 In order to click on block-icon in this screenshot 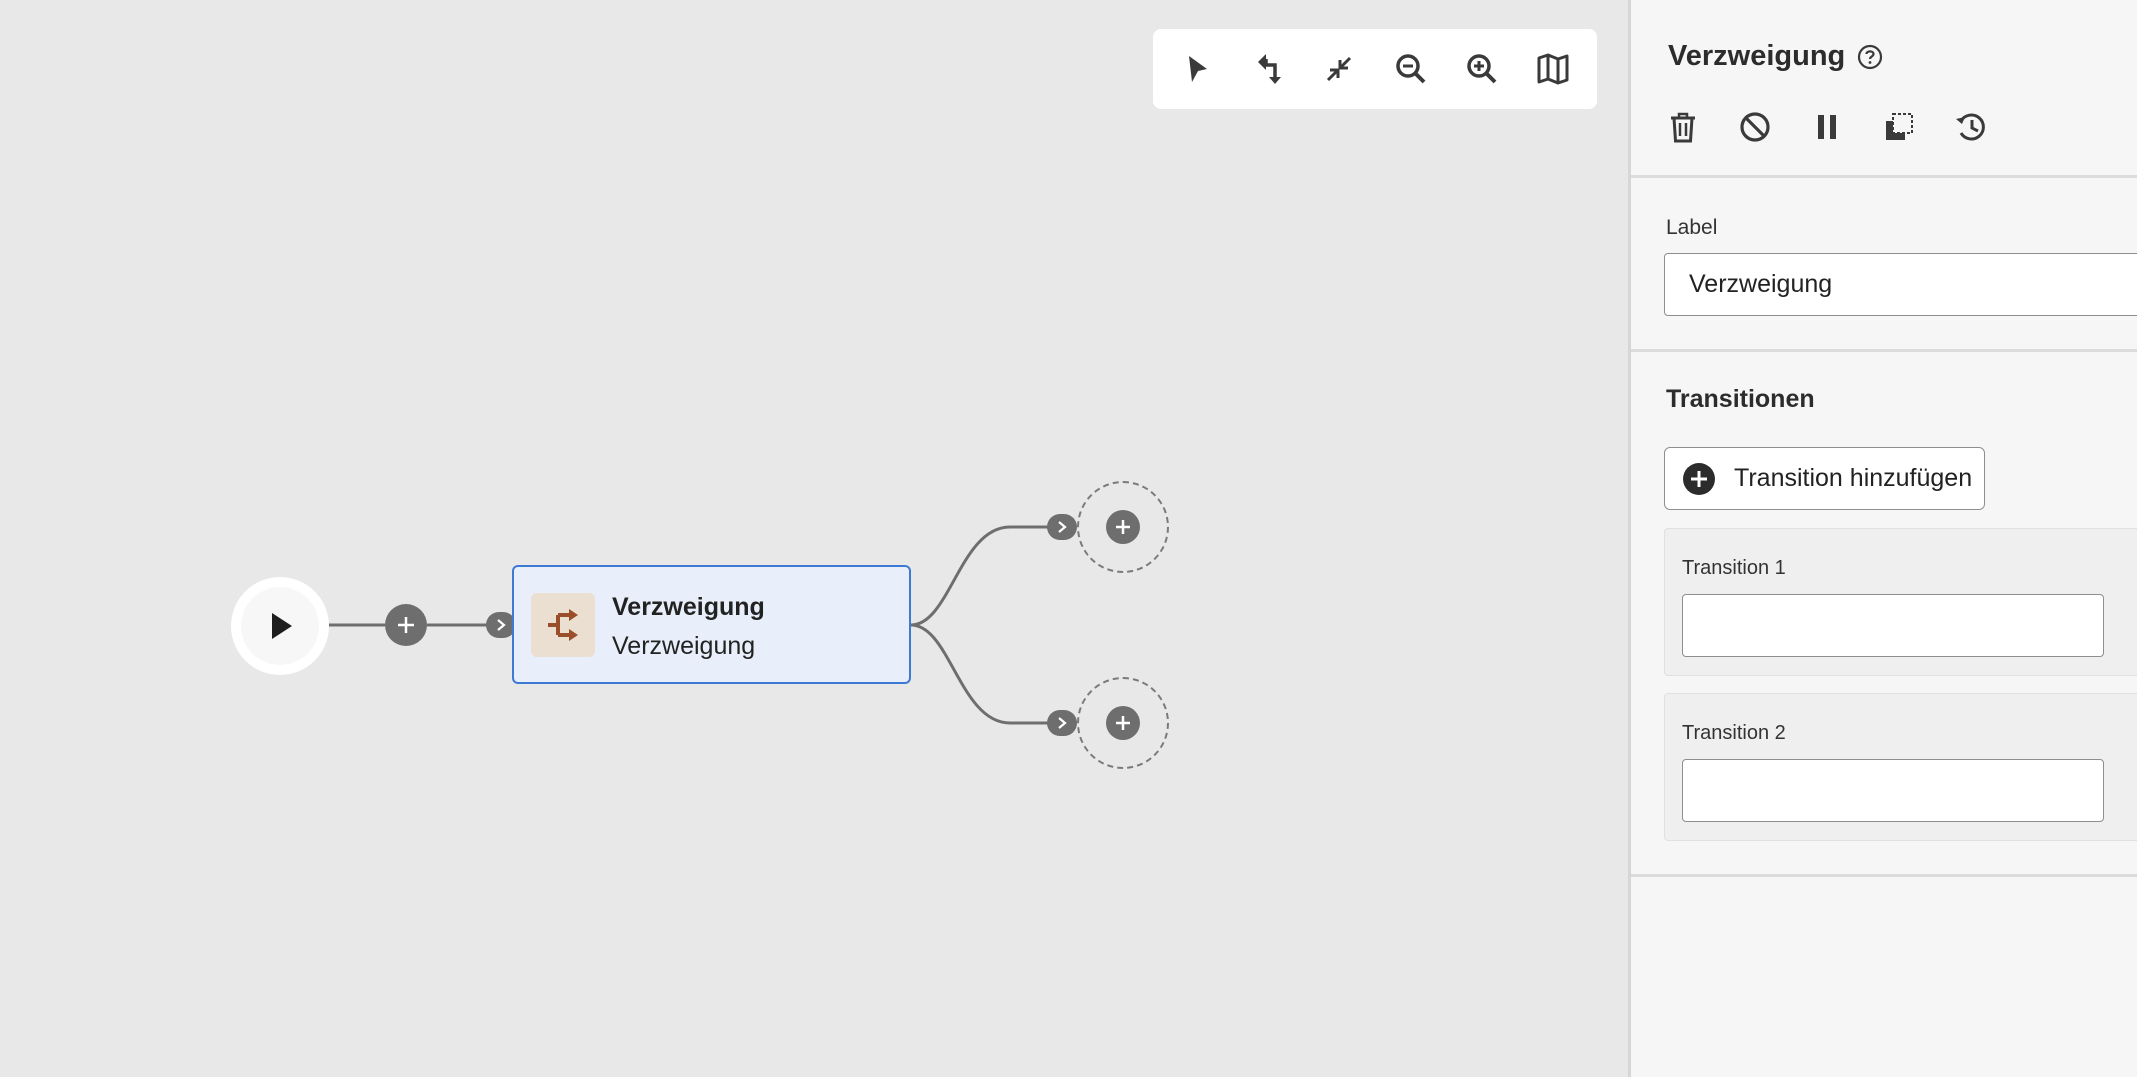, I will do `click(1755, 127)`.